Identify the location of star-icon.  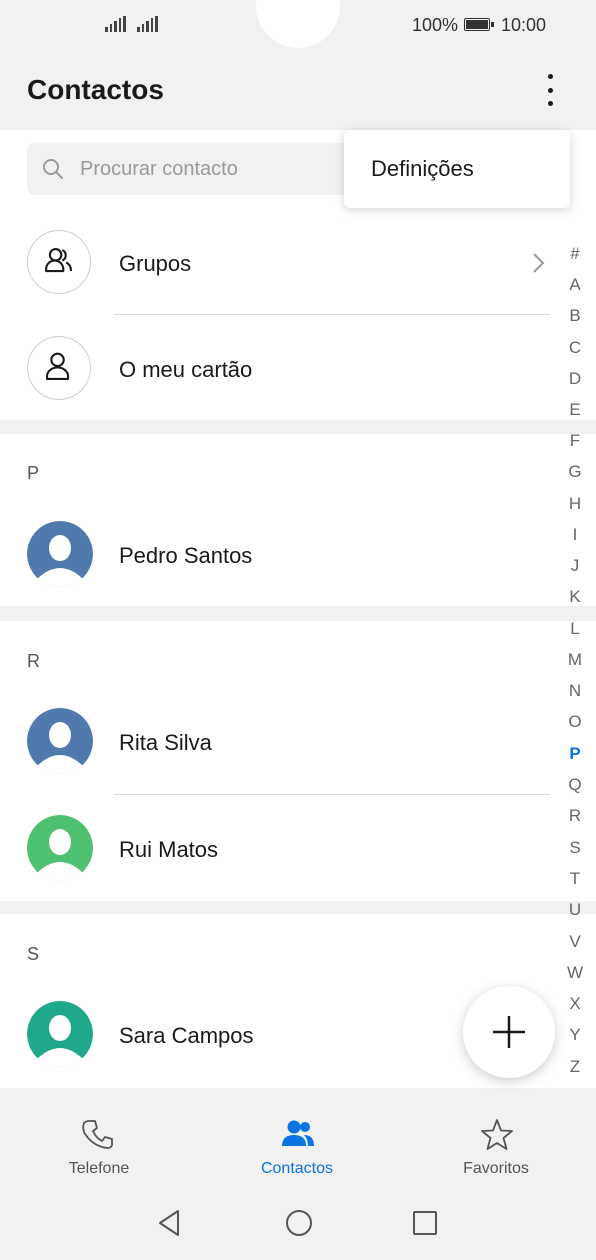
(497, 1135).